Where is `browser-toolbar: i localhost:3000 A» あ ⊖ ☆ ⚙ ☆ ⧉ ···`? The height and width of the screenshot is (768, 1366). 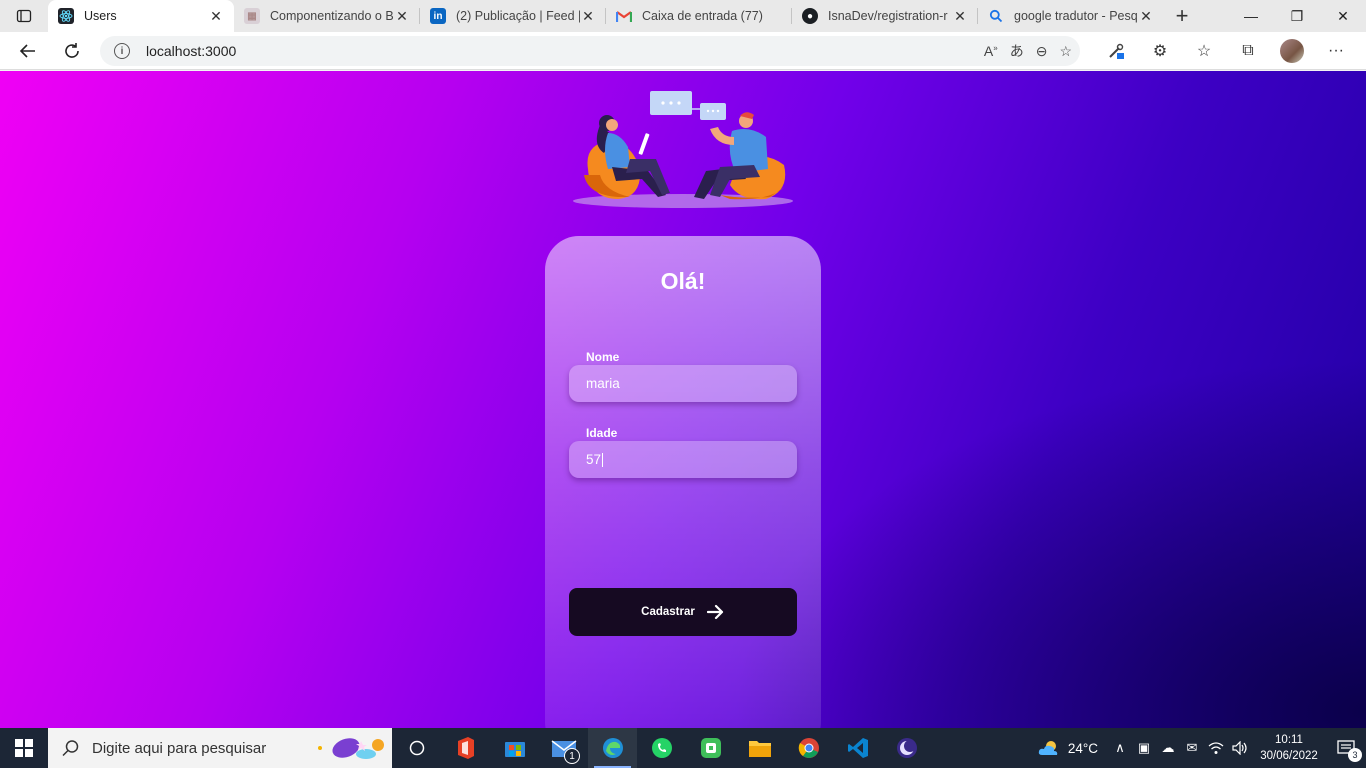
browser-toolbar: i localhost:3000 A» あ ⊖ ☆ ⚙ ☆ ⧉ ··· is located at coordinates (683, 51).